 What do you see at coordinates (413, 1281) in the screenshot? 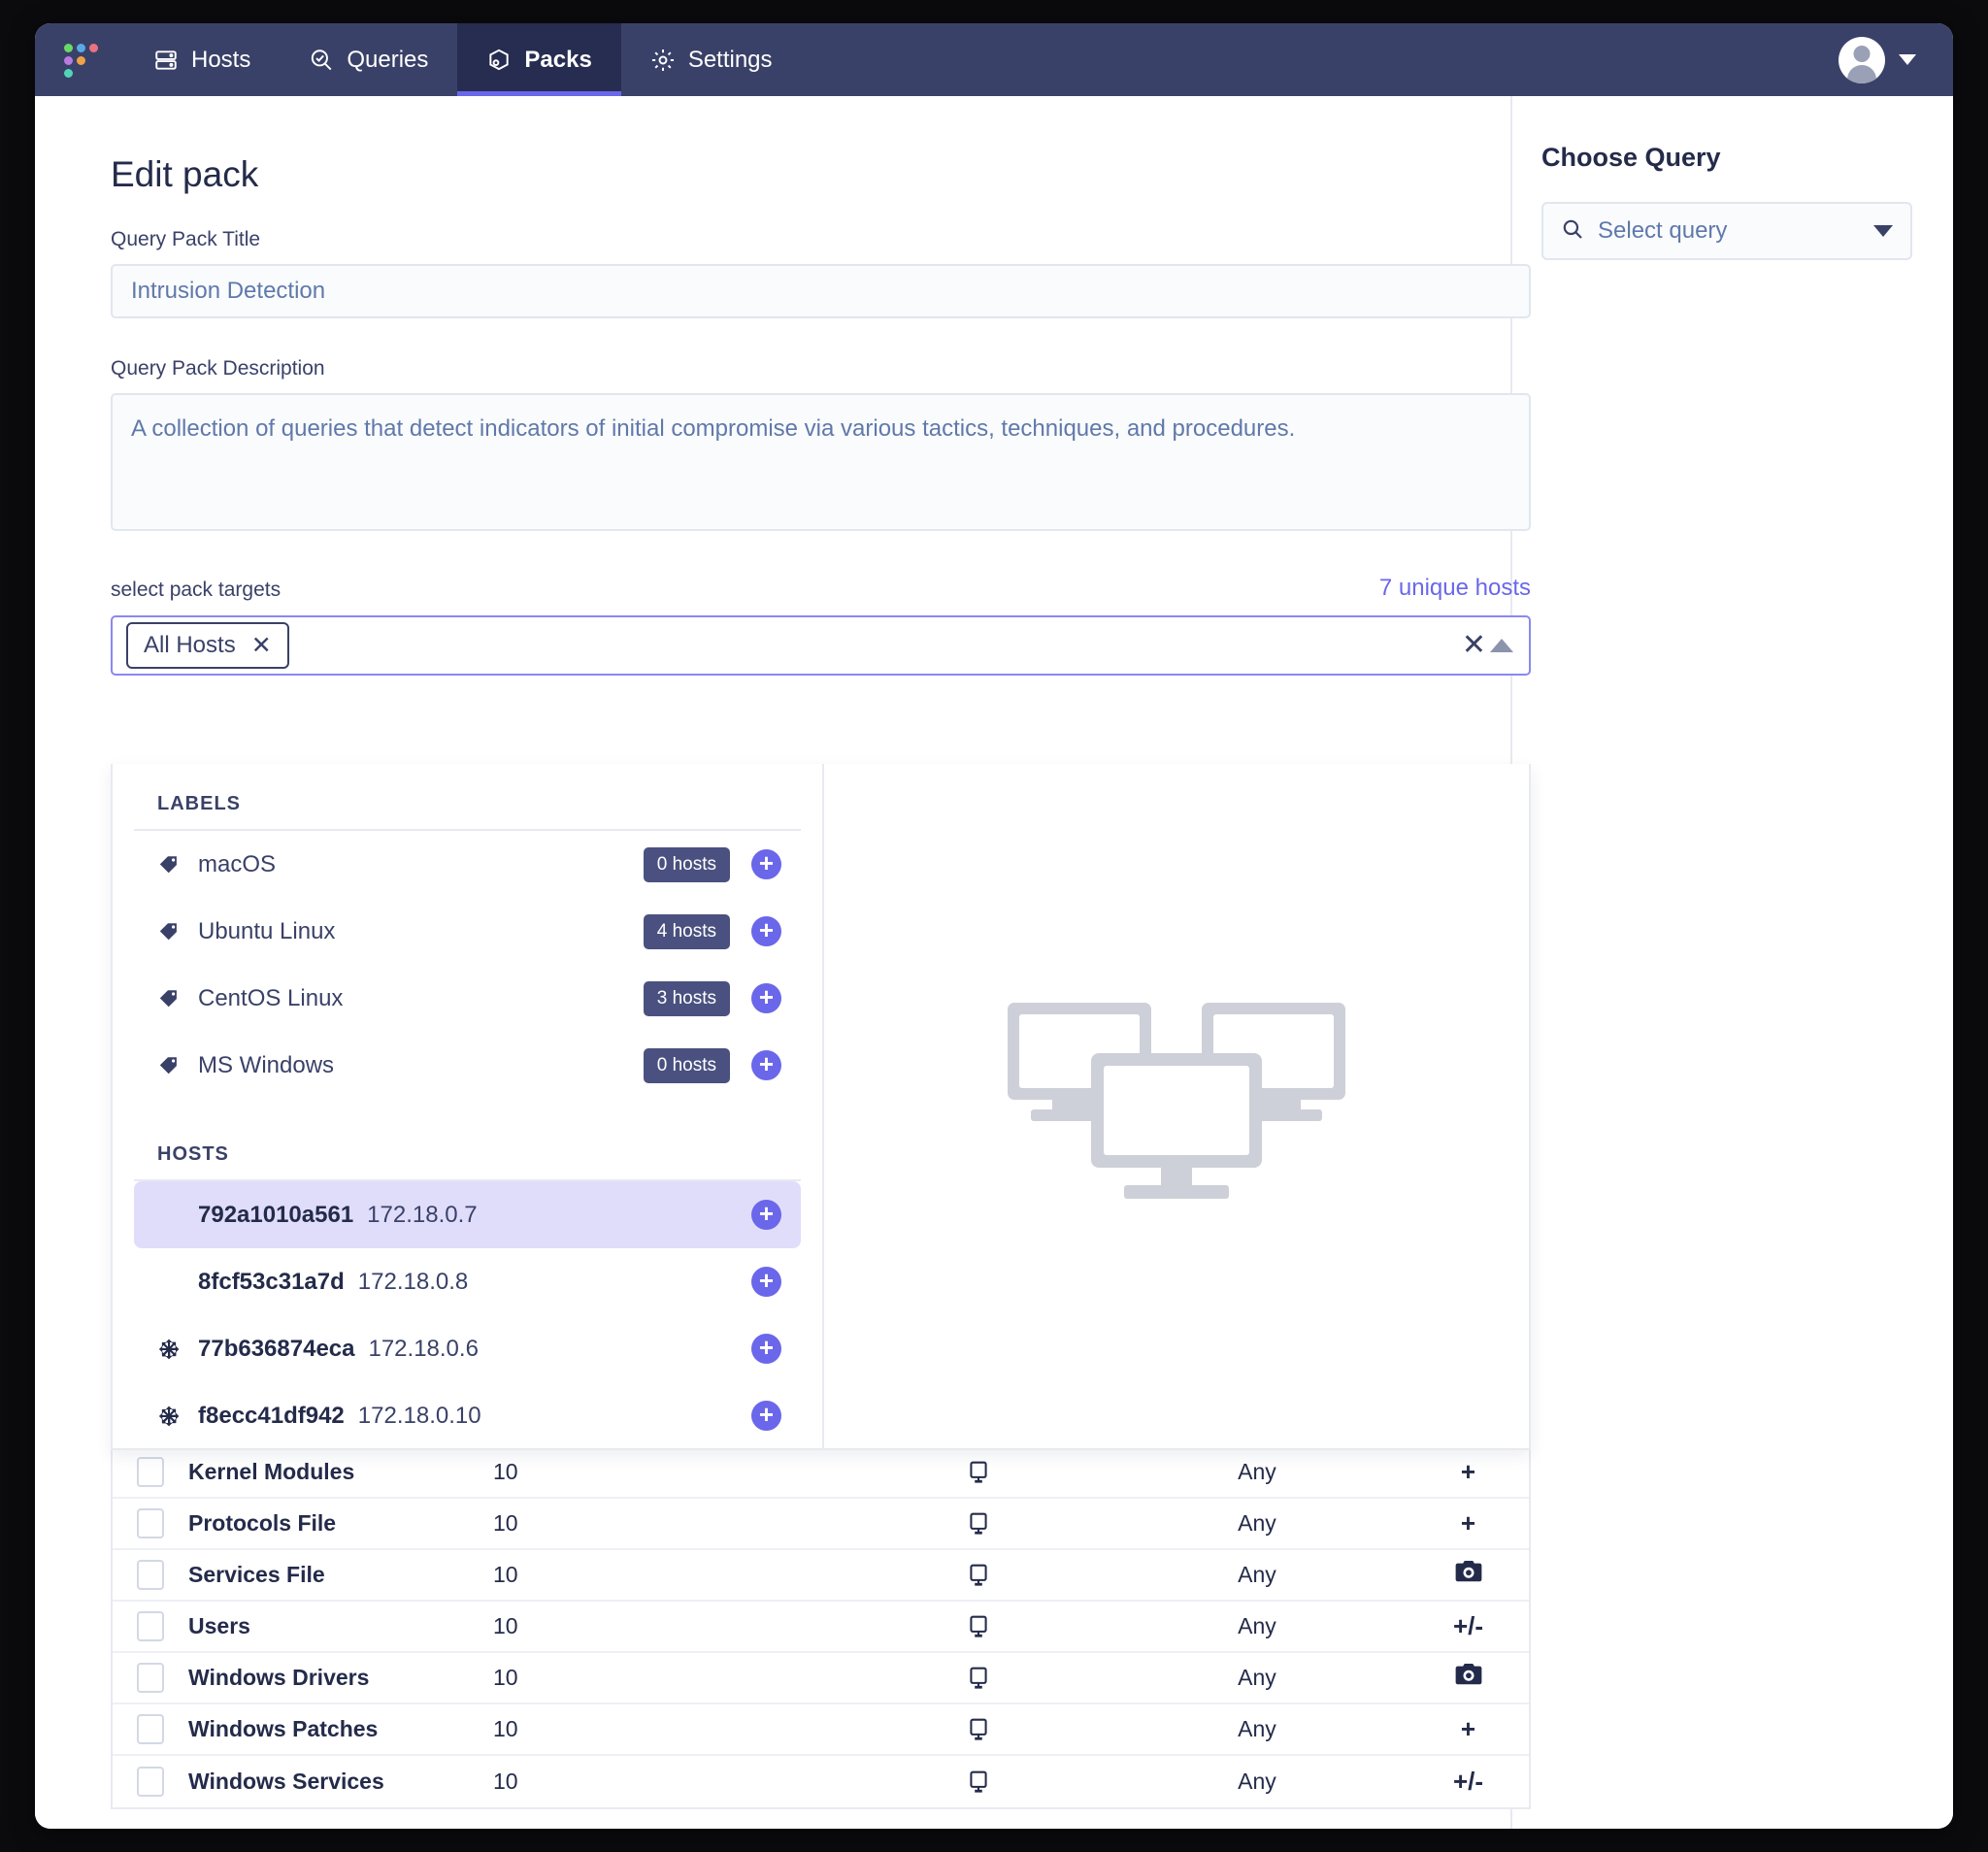
I see `host-ip: 172.18.0.8` at bounding box center [413, 1281].